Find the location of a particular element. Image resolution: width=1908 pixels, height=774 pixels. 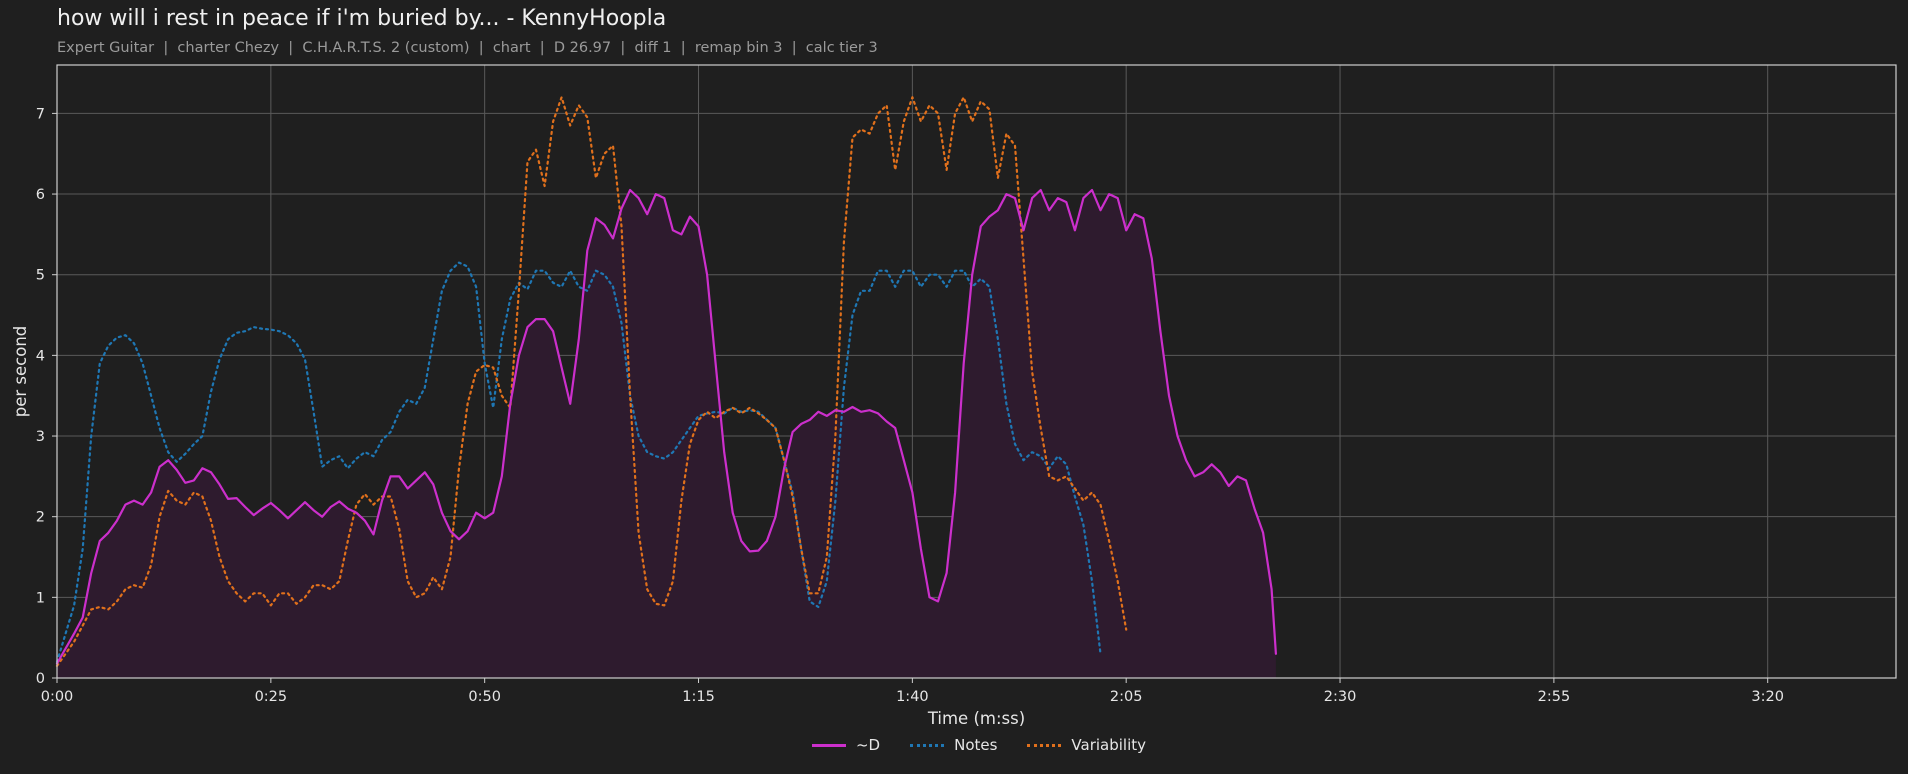

legend-label-d: ~D is located at coordinates (868, 745).